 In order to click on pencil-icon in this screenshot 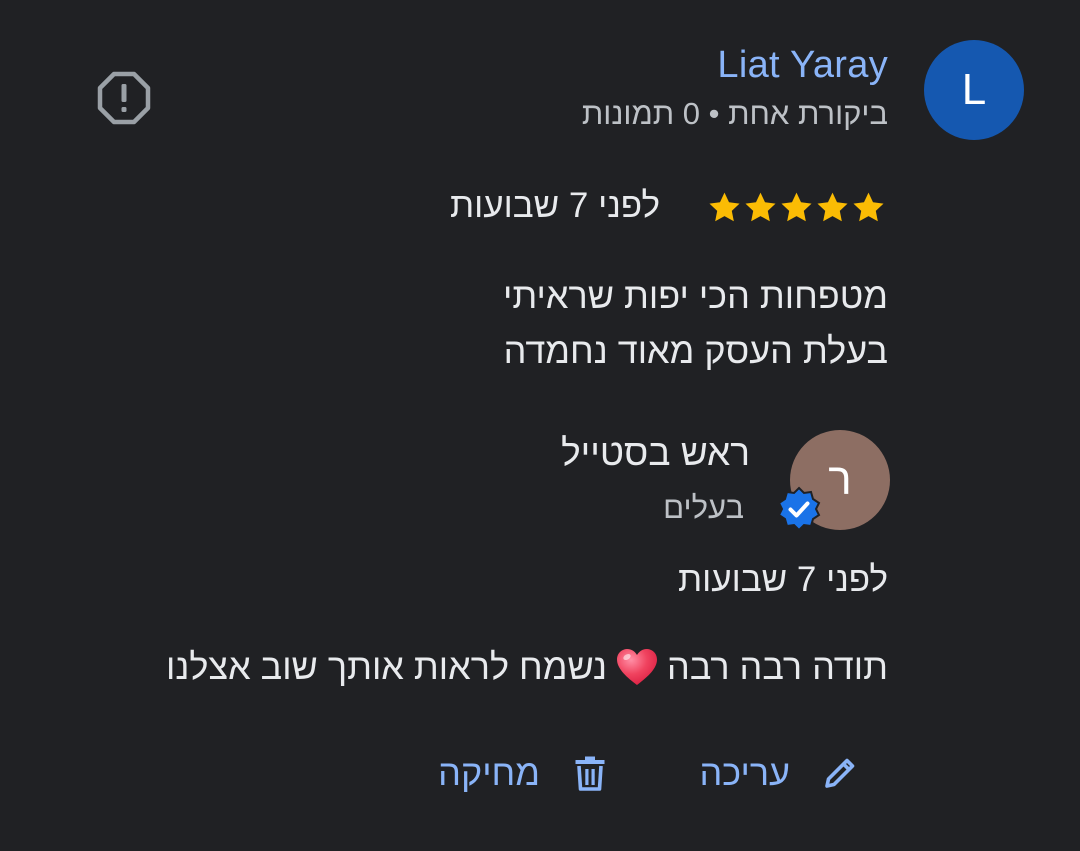, I will do `click(840, 773)`.